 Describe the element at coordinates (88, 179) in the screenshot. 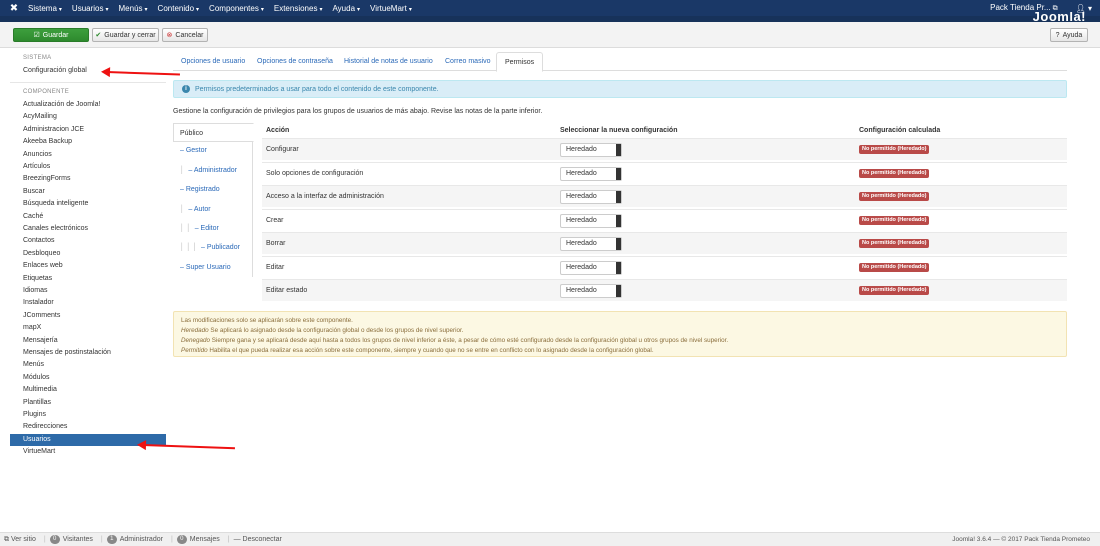

I see `sidebar-item-component: BreezingForms` at that location.